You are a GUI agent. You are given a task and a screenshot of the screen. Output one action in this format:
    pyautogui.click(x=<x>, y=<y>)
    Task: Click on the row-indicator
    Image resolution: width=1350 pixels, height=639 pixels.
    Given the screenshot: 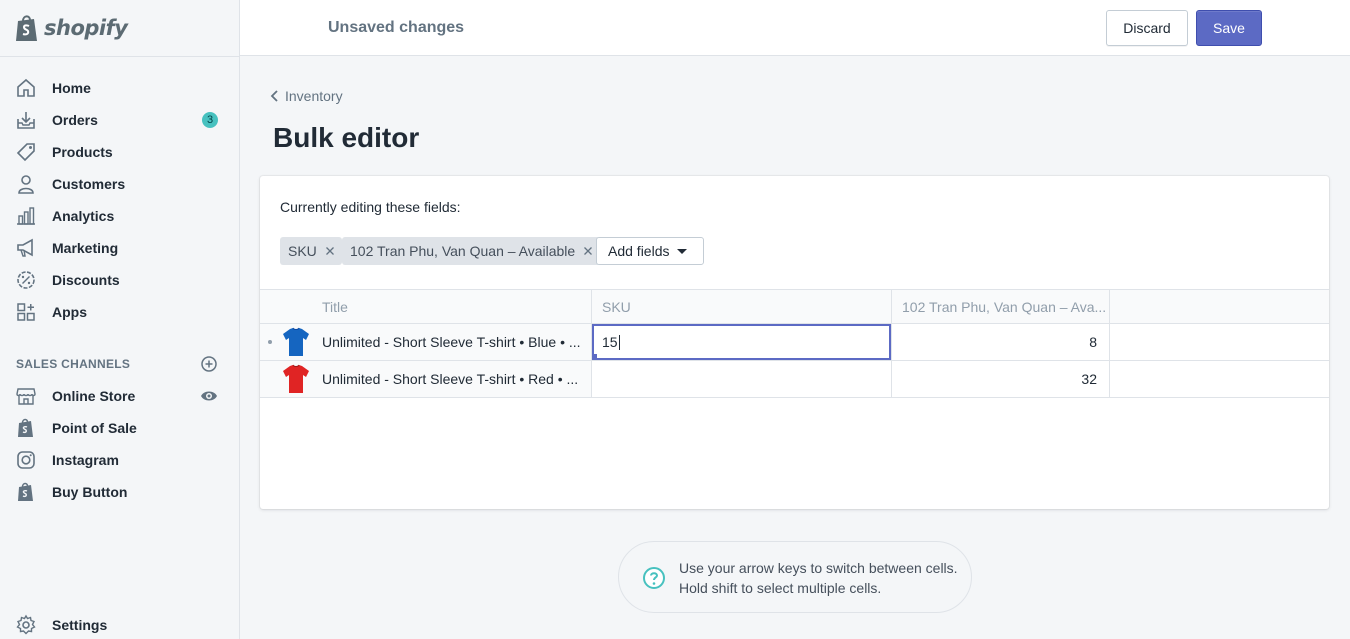 What is the action you would take?
    pyautogui.click(x=270, y=342)
    